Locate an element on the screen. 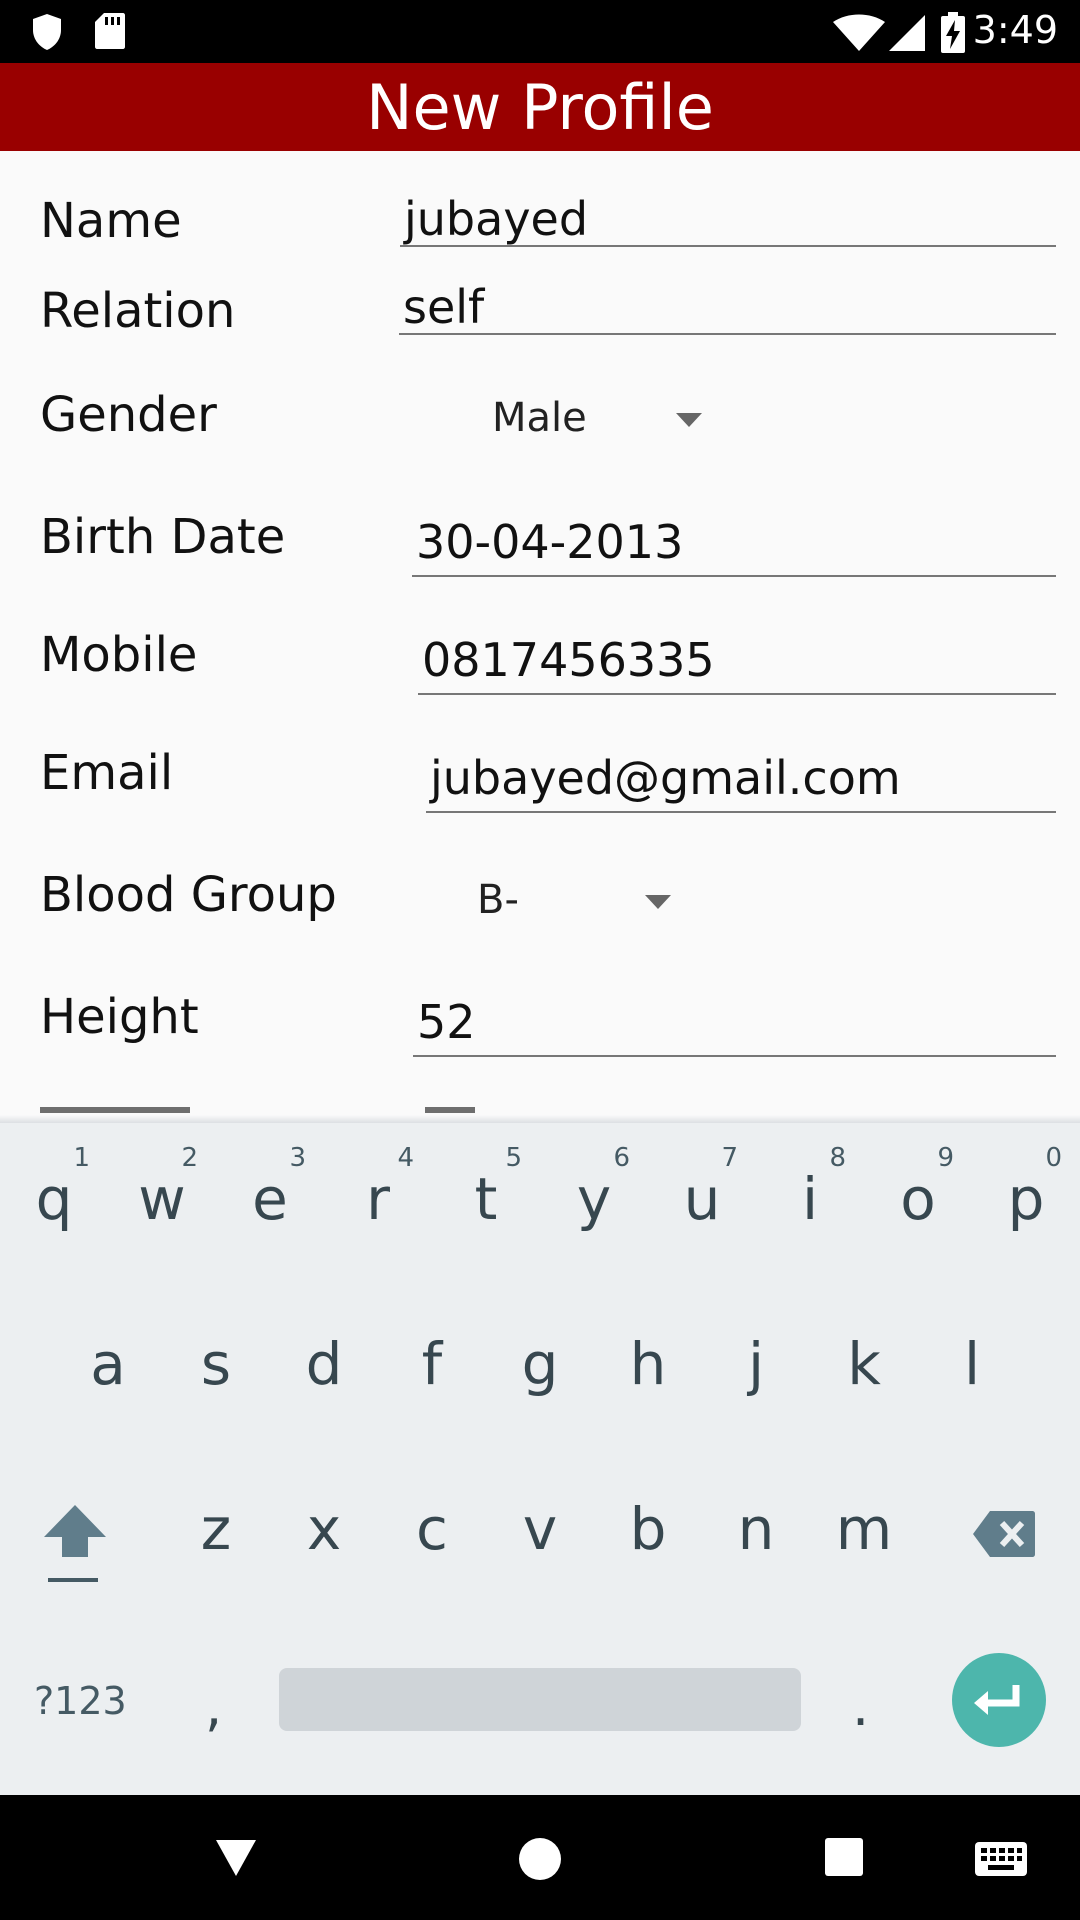  key-label: r is located at coordinates (378, 1199).